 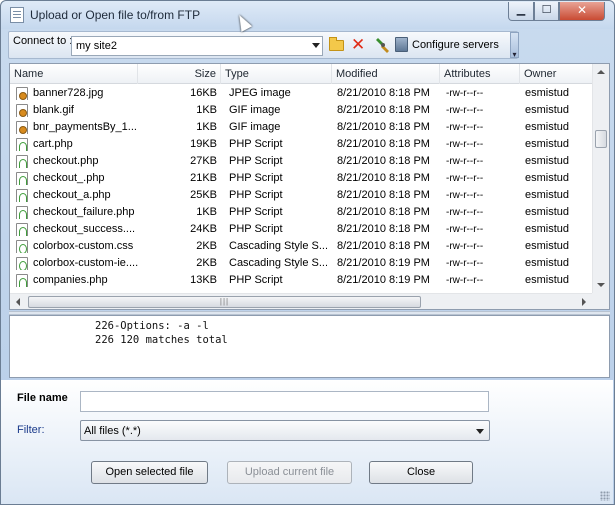 What do you see at coordinates (336, 44) in the screenshot?
I see `folder-open-icon` at bounding box center [336, 44].